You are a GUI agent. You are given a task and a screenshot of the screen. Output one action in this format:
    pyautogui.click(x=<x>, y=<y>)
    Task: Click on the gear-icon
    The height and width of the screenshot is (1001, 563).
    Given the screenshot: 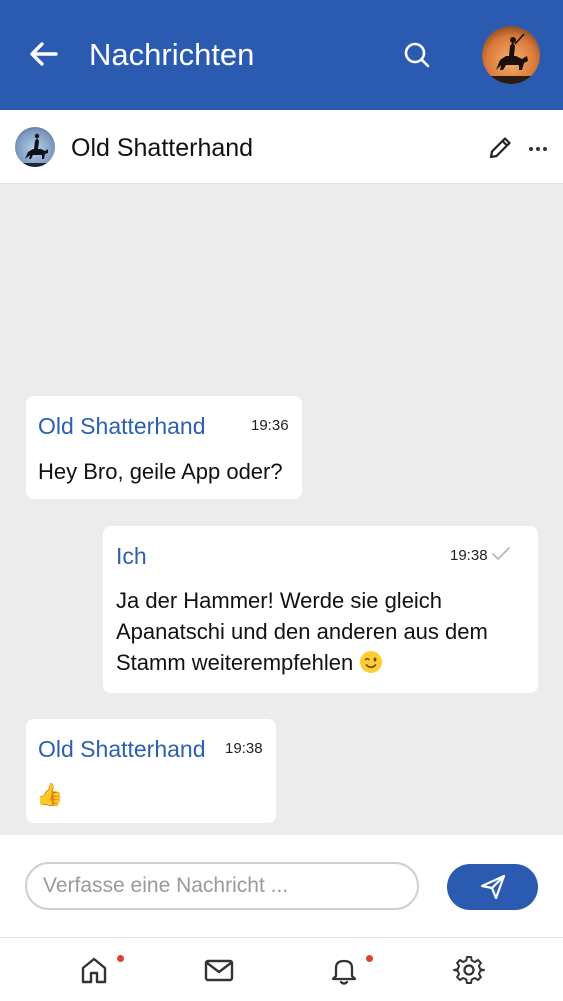 What is the action you would take?
    pyautogui.click(x=469, y=970)
    